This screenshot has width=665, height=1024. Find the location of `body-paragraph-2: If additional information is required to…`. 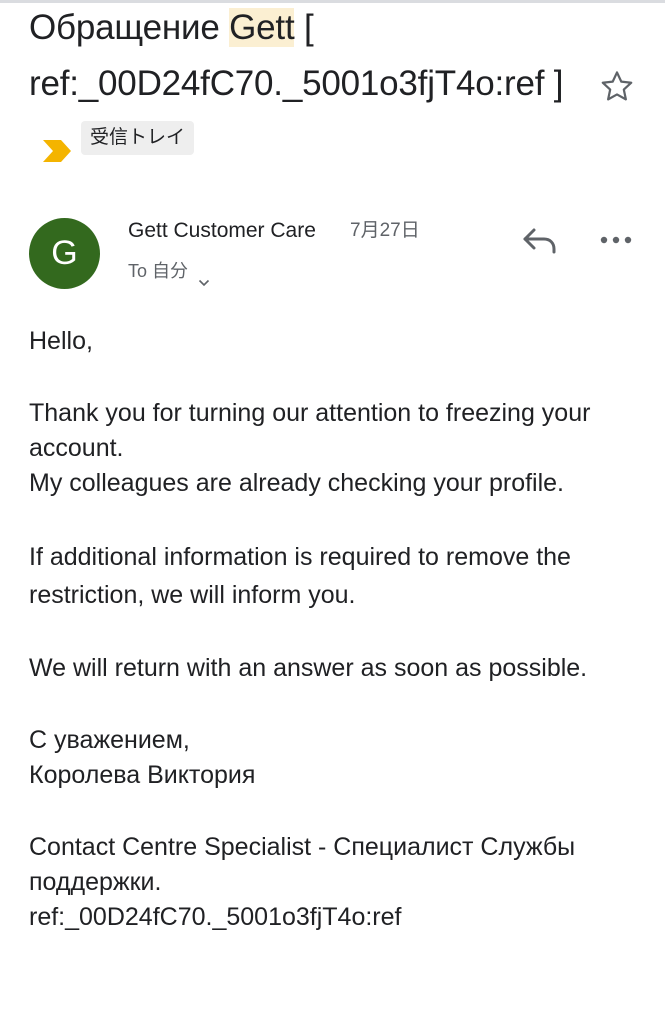

body-paragraph-2: If additional information is required to… is located at coordinates (300, 576).